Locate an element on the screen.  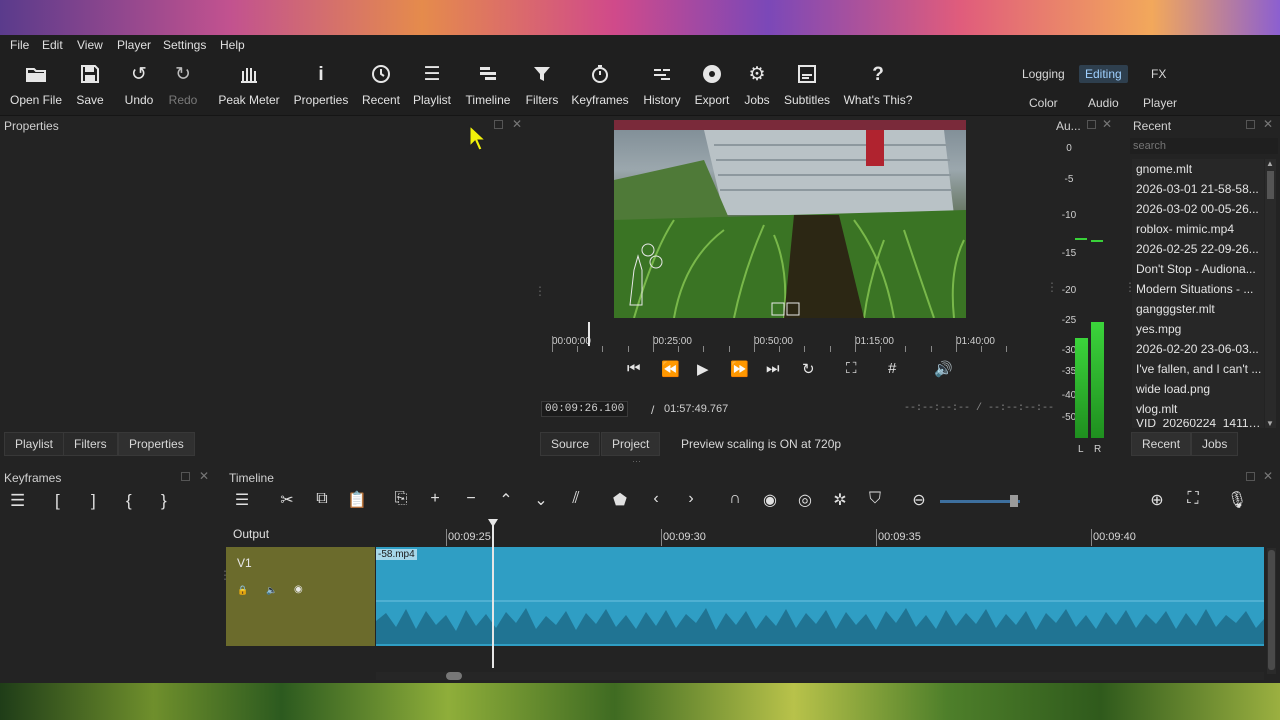
set-filter-start-icon: { is located at coordinates (129, 501).